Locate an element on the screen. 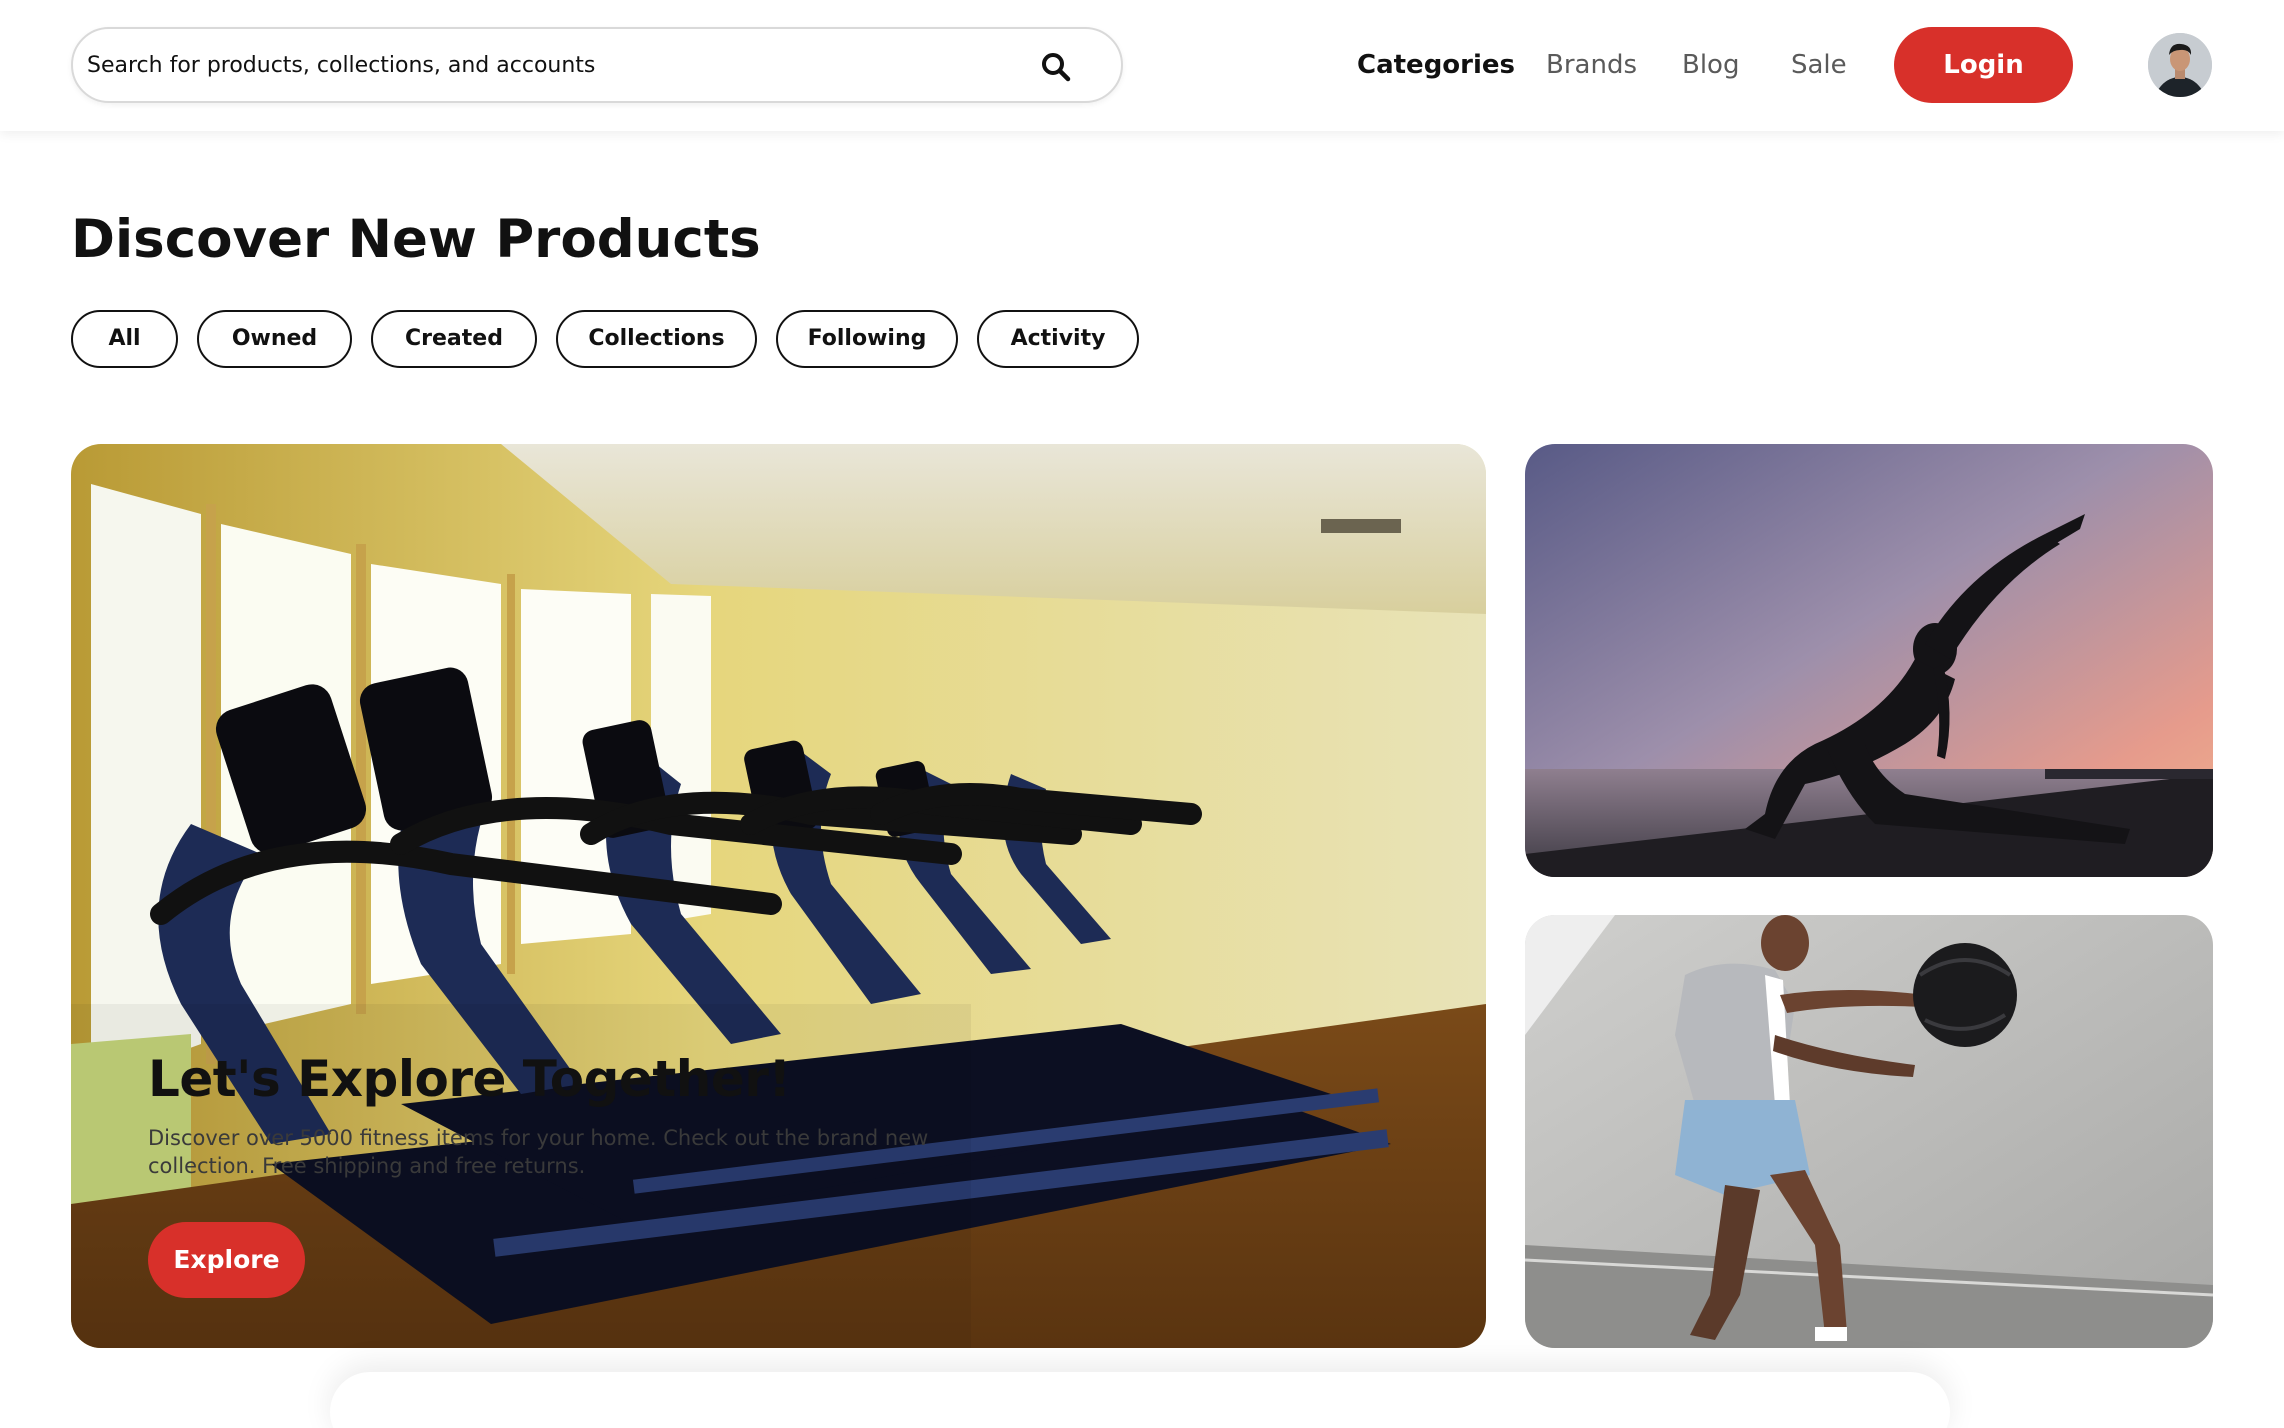 Image resolution: width=2284 pixels, height=1428 pixels. user-avatar-icon is located at coordinates (2180, 65).